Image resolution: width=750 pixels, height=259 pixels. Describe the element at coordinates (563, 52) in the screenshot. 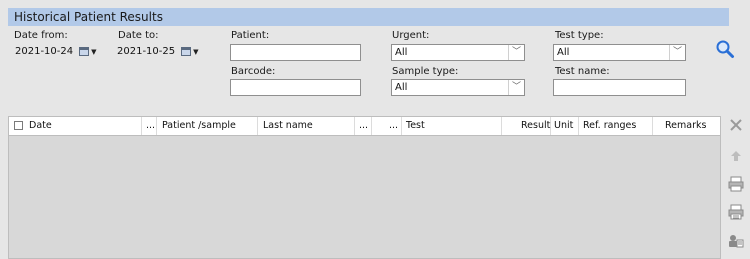

I see `test-type-select-value: All` at that location.